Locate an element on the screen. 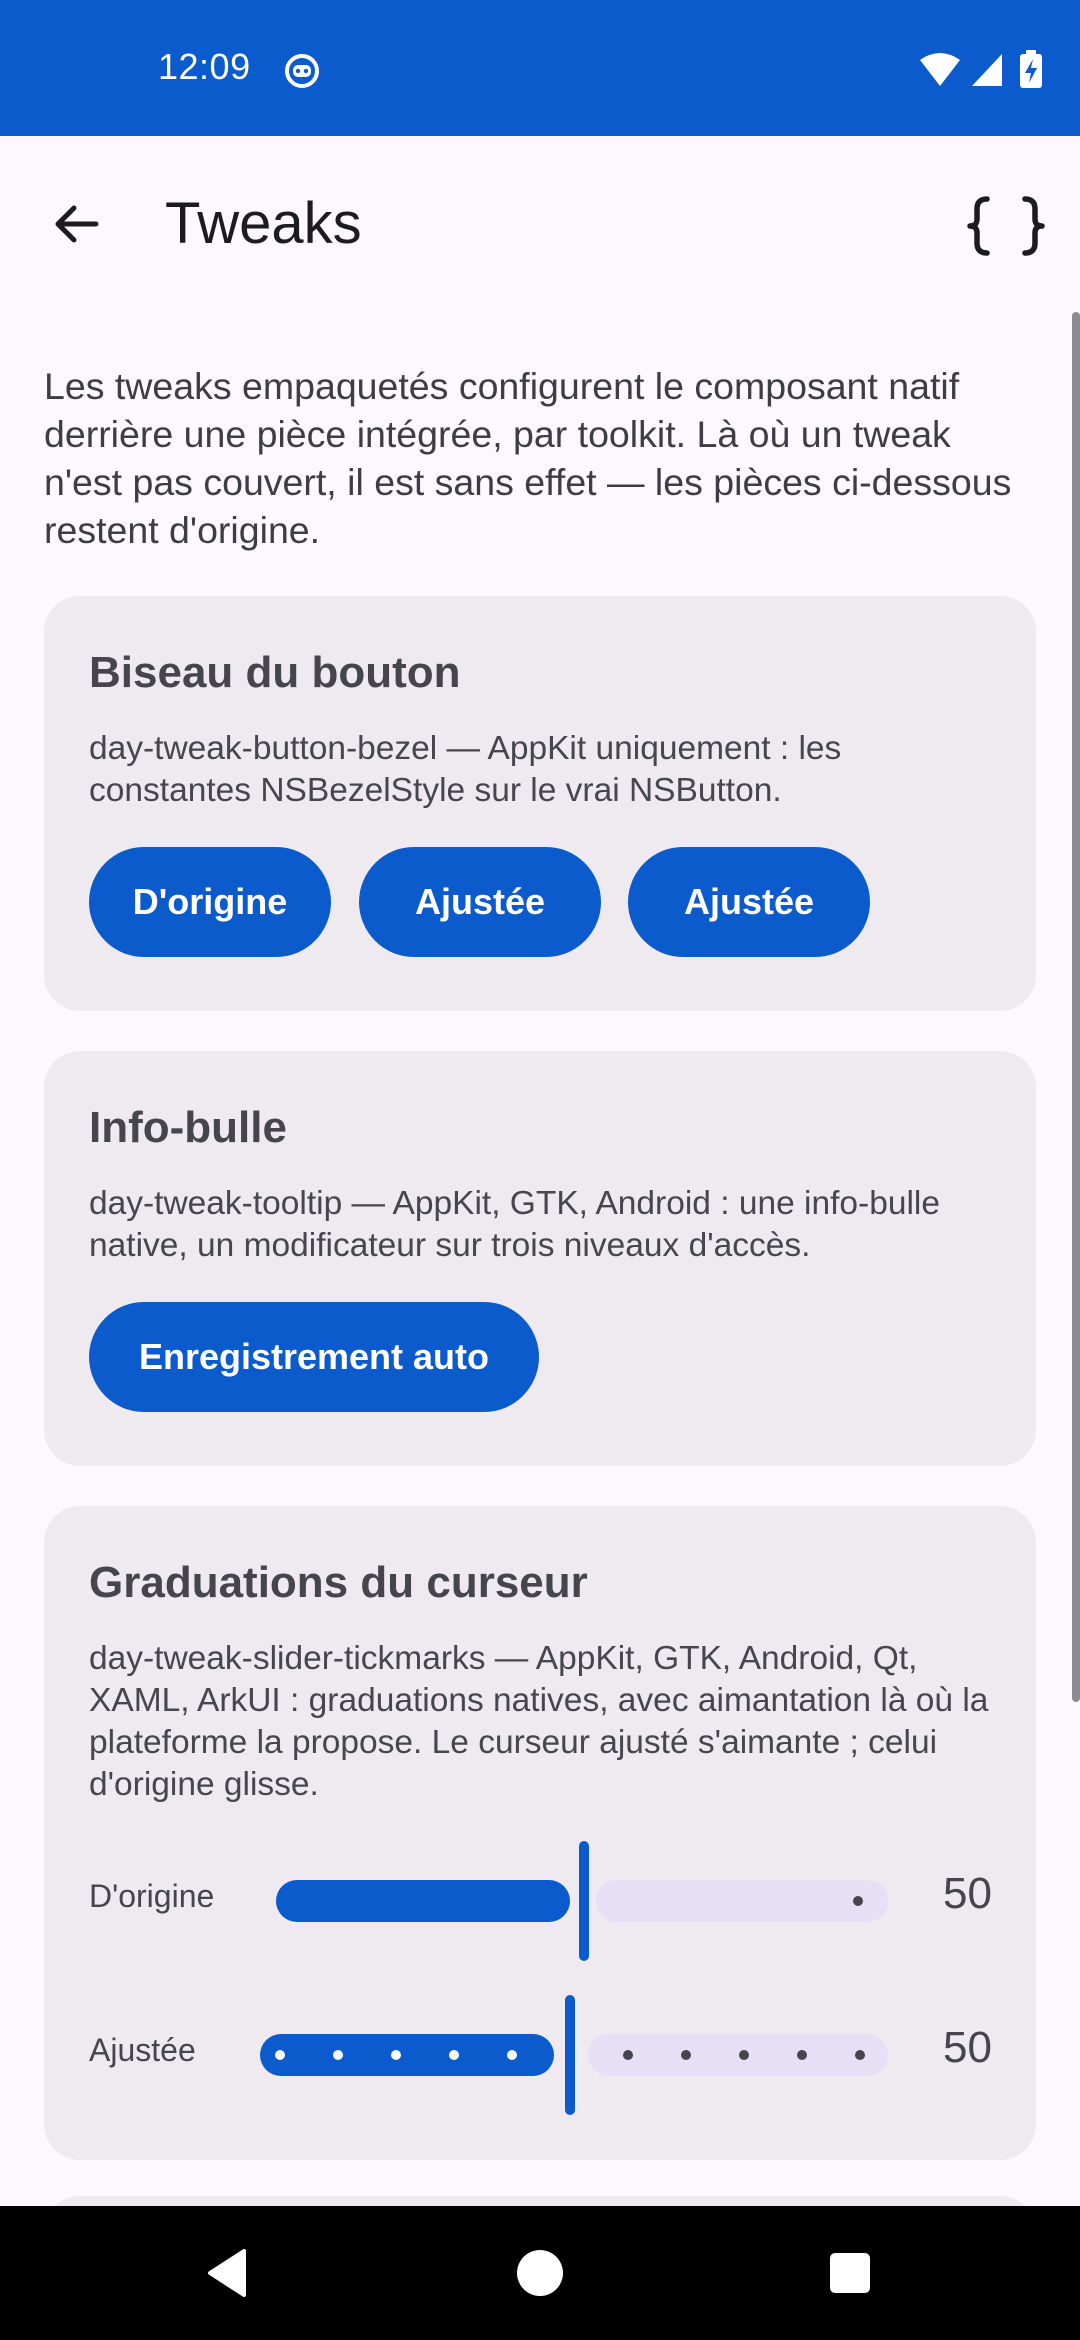  cellular-signal-icon is located at coordinates (987, 70).